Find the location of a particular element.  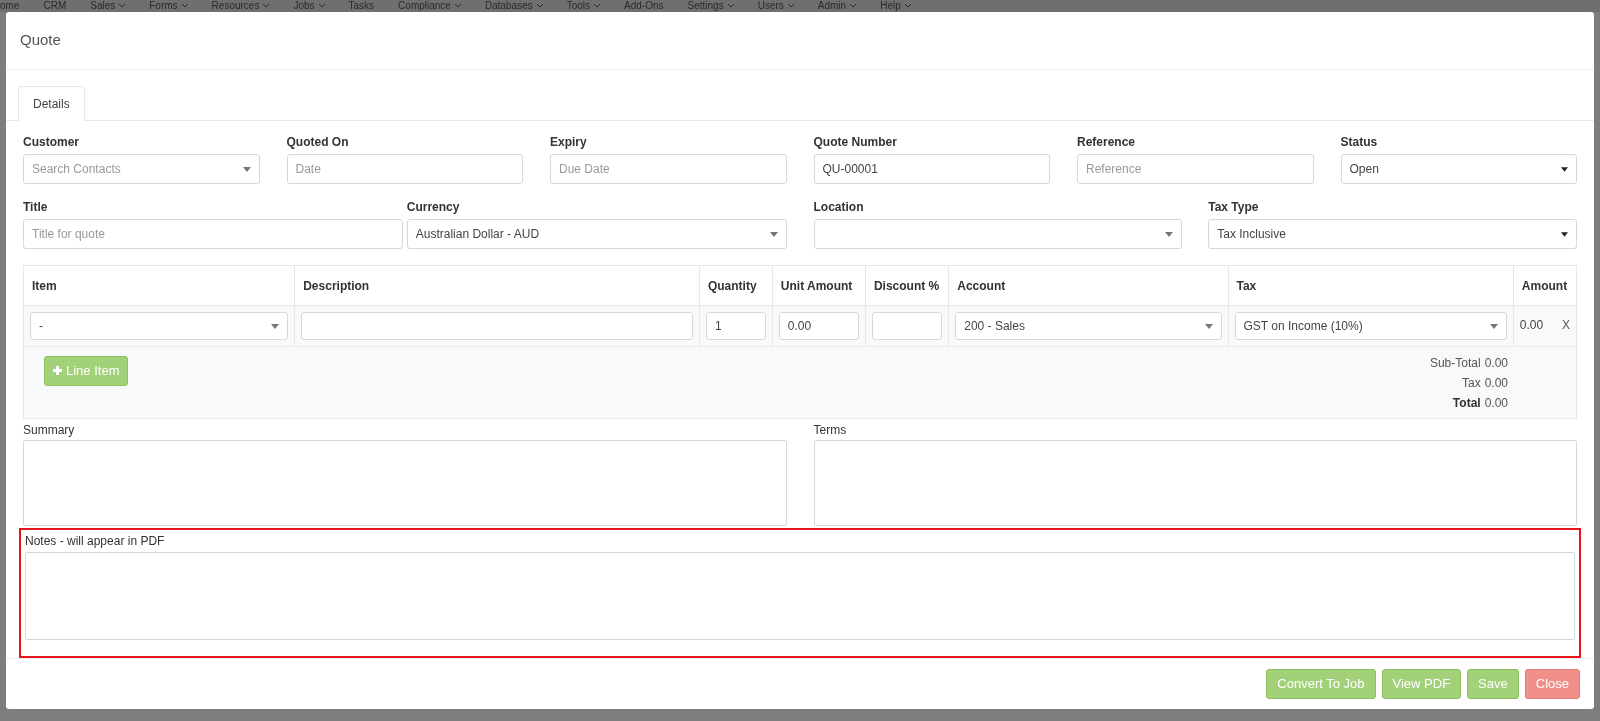

nav-item: Tasks is located at coordinates (361, 6).